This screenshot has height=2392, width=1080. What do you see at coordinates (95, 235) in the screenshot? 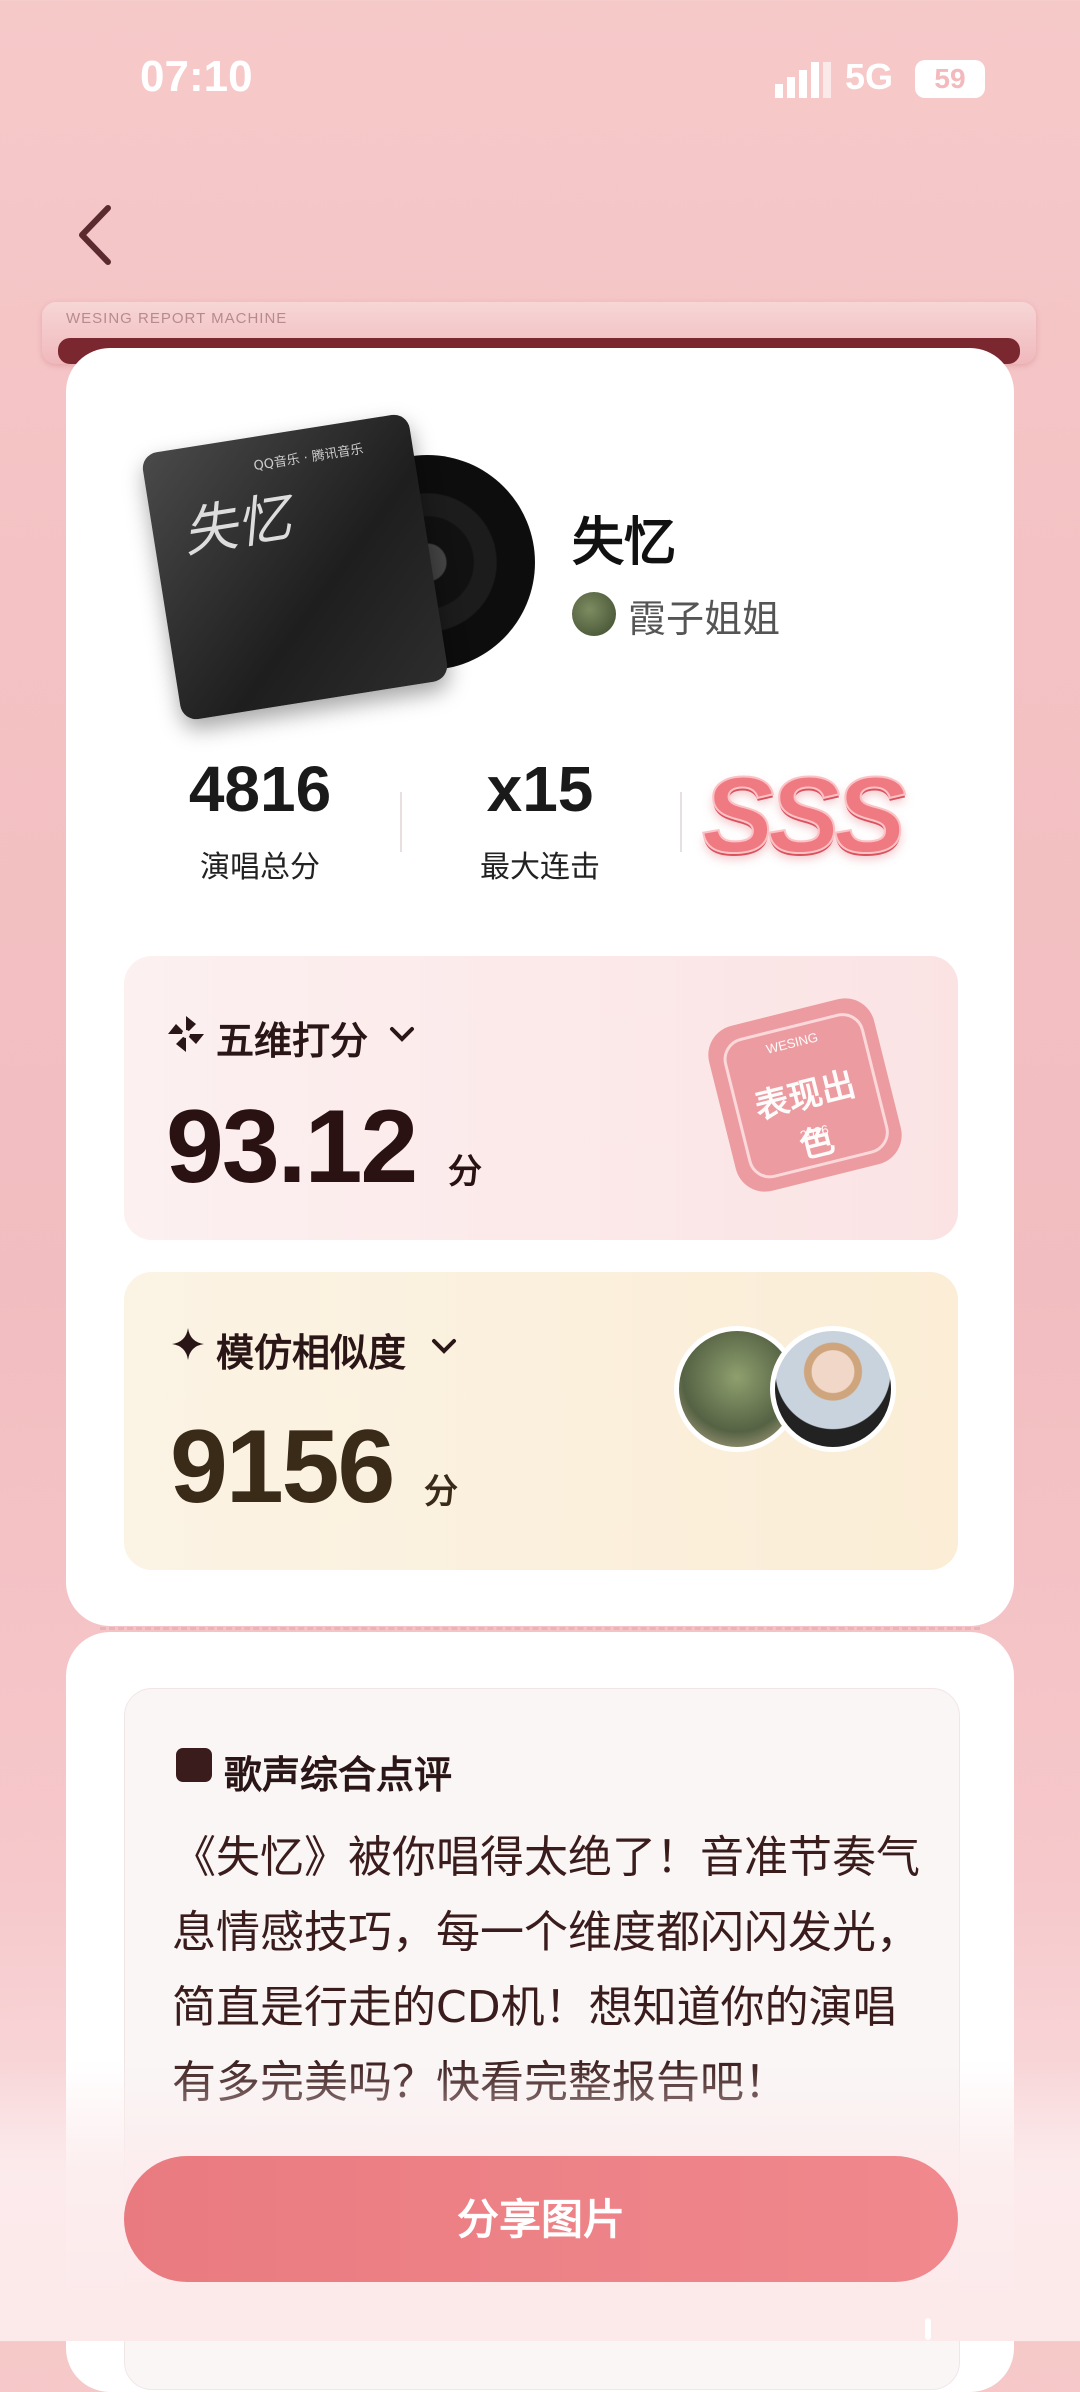
I see `back-chevron-icon` at bounding box center [95, 235].